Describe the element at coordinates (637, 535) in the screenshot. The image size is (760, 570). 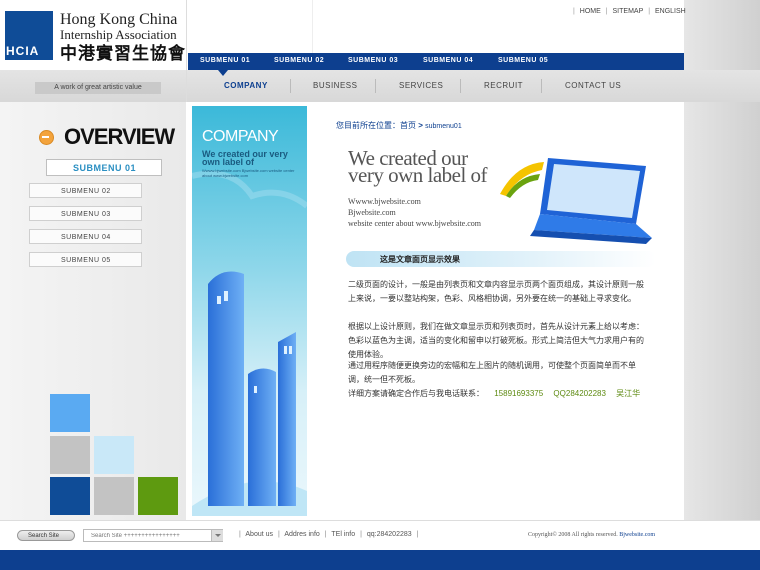
I see `copyright-site-link: Bjwebsite.com` at that location.